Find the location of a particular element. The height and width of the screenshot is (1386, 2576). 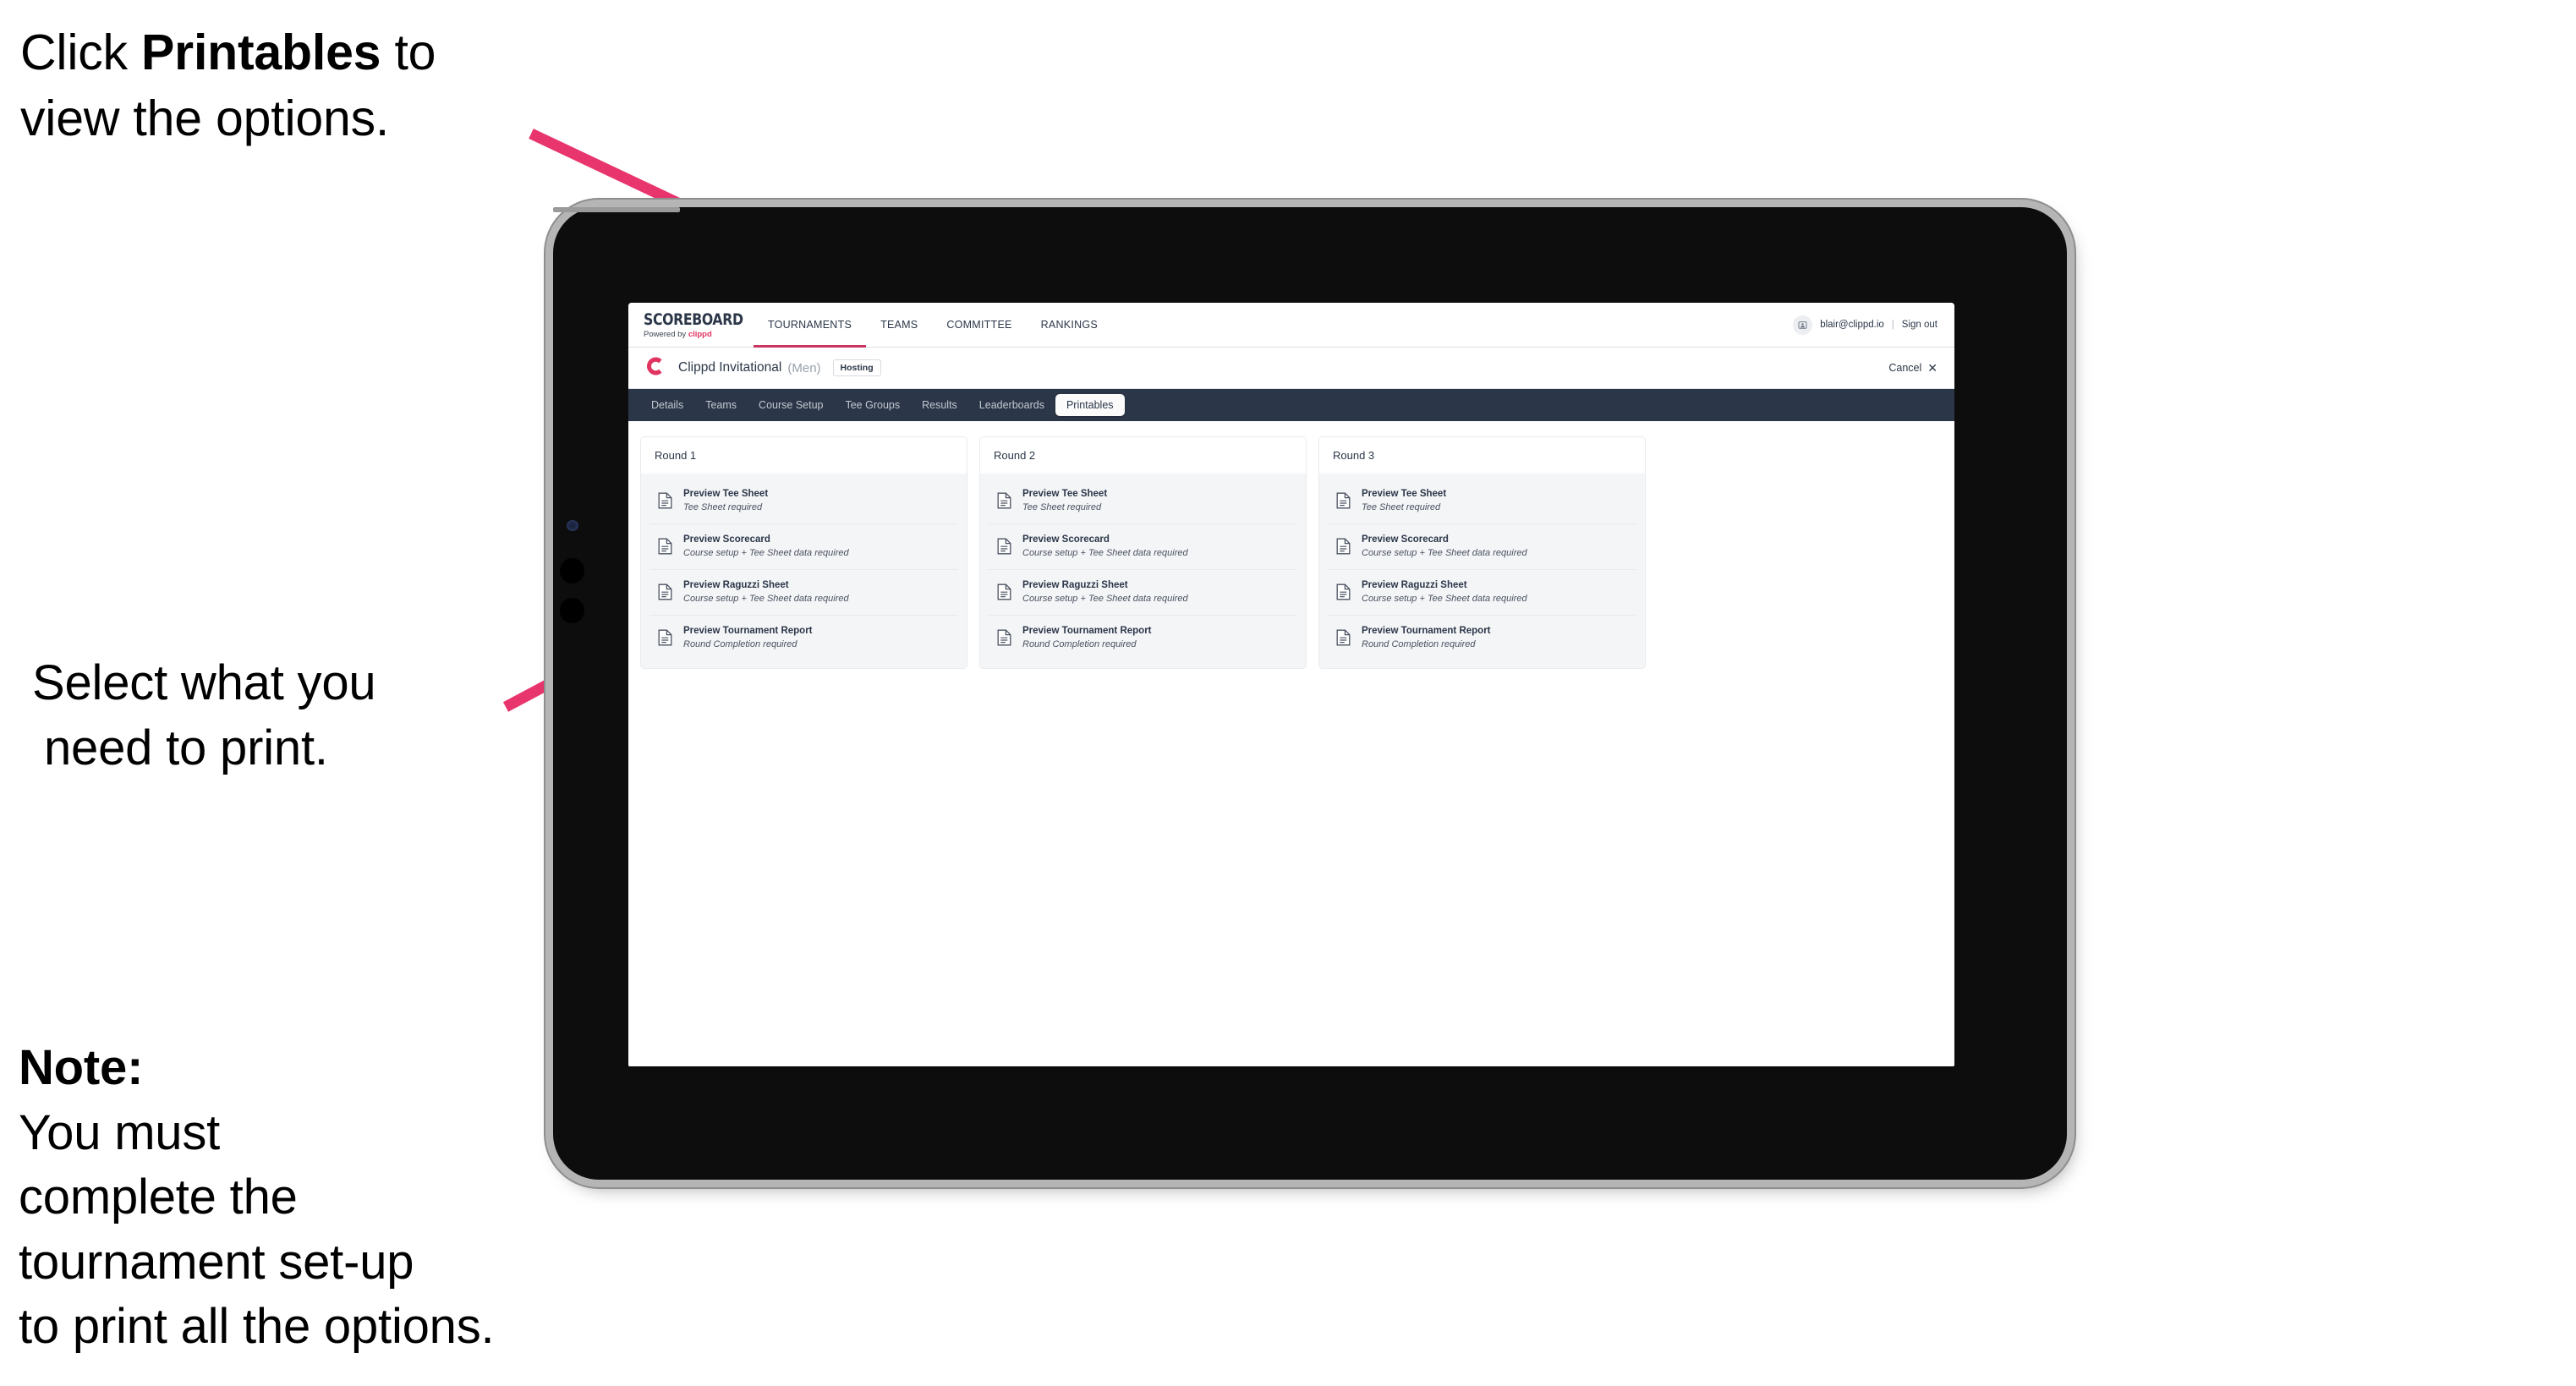

cancel-button: Cancel ✕ is located at coordinates (1912, 368).